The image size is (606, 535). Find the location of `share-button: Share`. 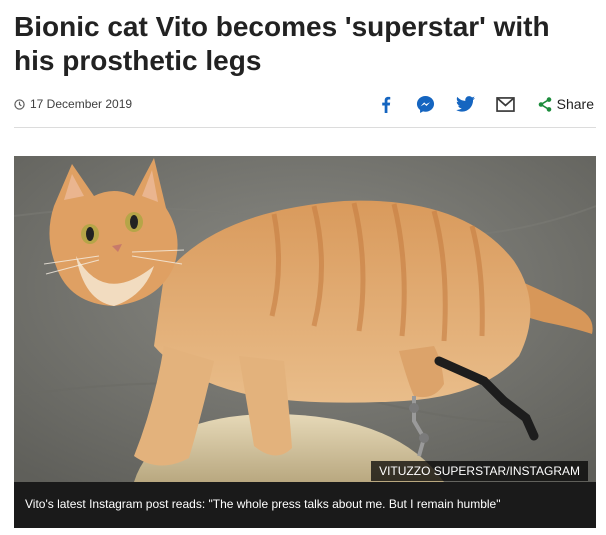

share-button: Share is located at coordinates (566, 104).